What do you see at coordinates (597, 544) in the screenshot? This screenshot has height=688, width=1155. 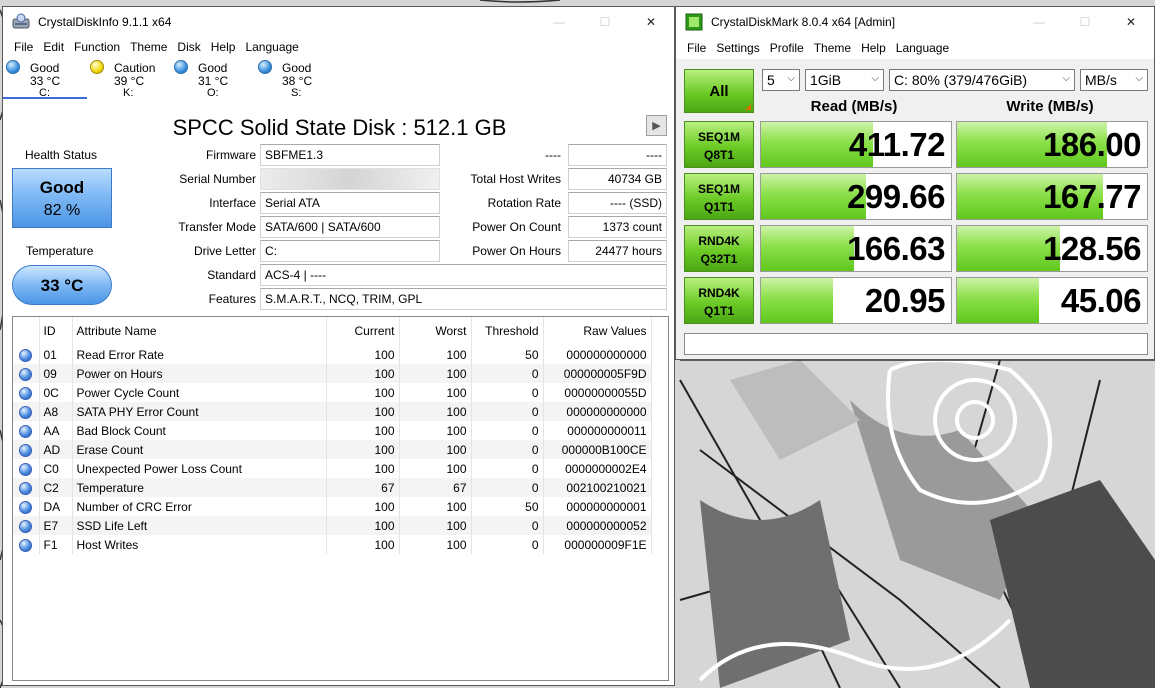 I see `attribute-raw-value: 000000009F1E` at bounding box center [597, 544].